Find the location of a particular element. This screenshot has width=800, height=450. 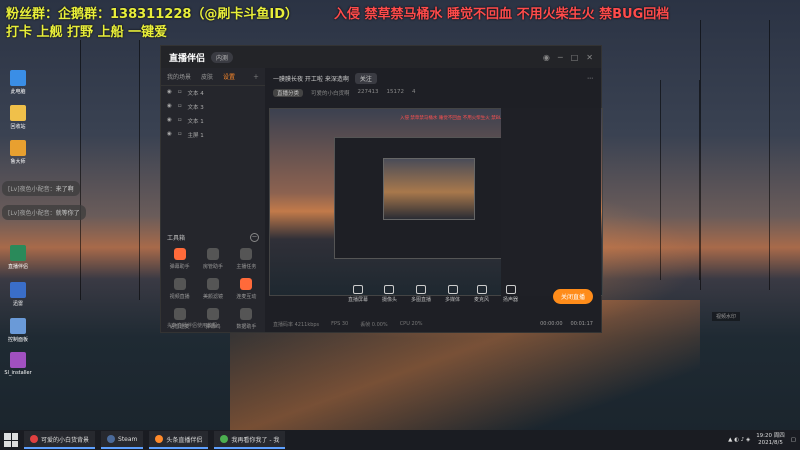

camera-icon is located at coordinates (389, 289).